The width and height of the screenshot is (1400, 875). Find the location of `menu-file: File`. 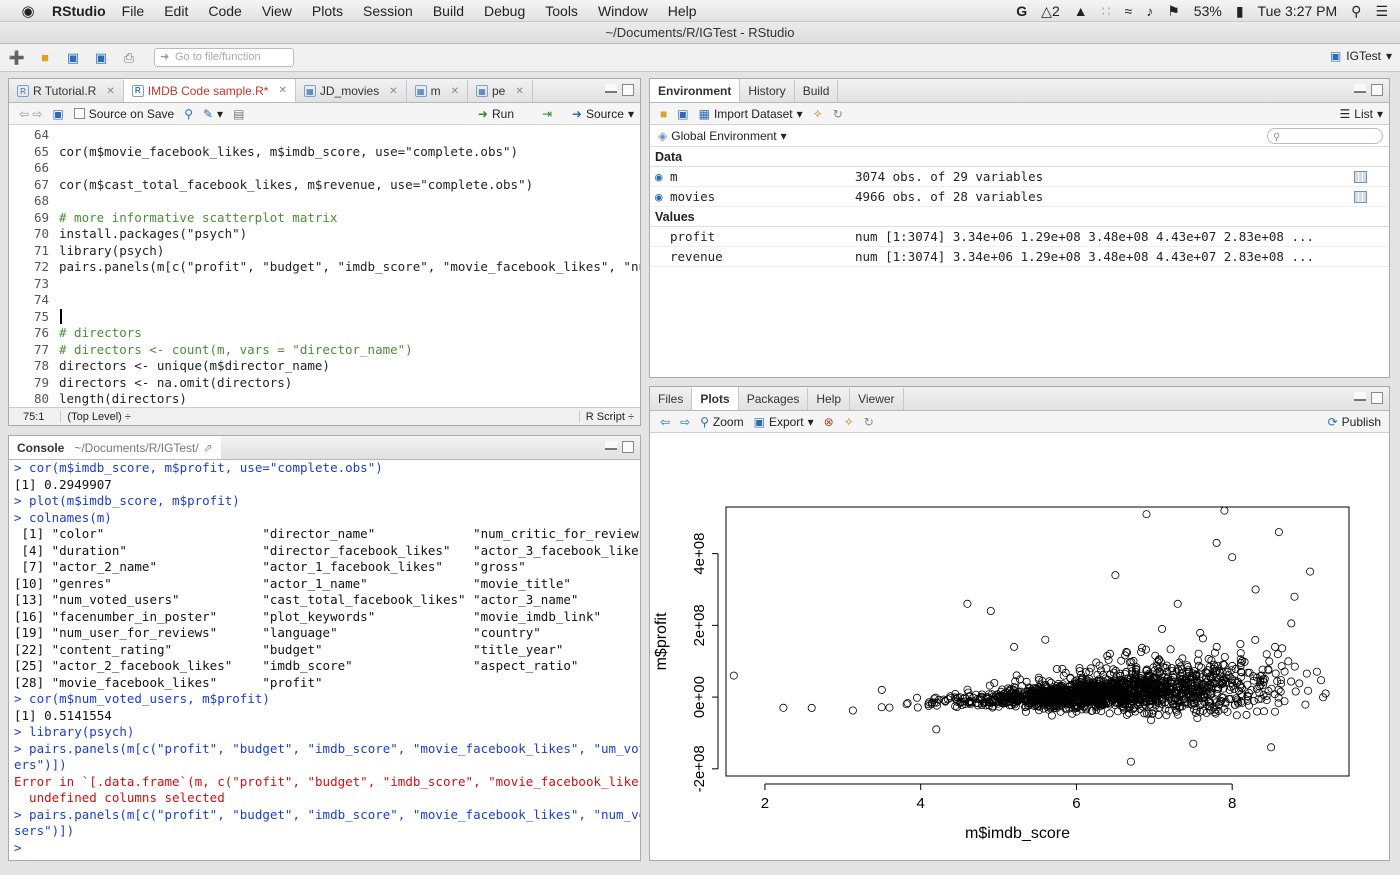

menu-file: File is located at coordinates (133, 11).